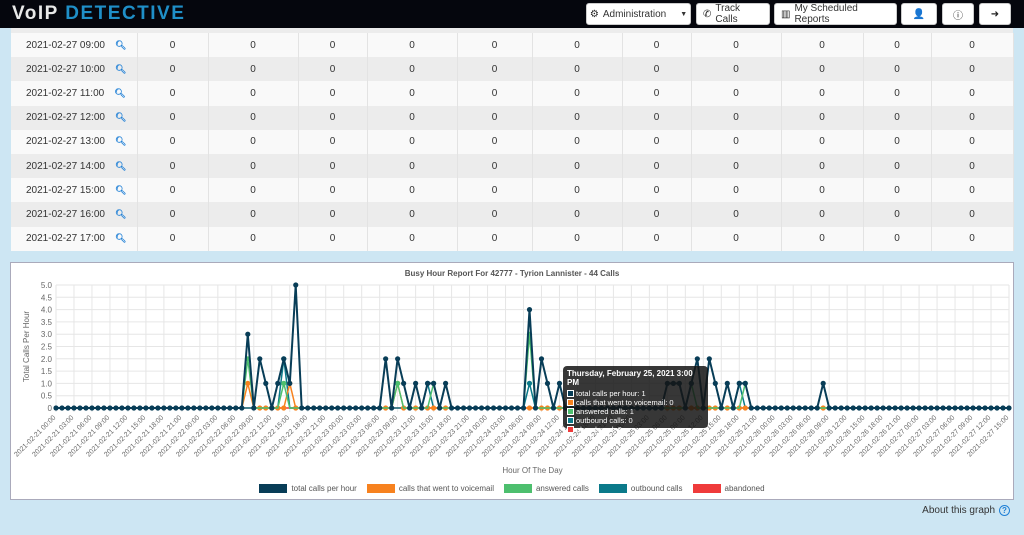 This screenshot has height=535, width=1024. I want to click on table-row: 2021-02-27 13:00 🔍︎ 0 0 0 0 0 0 0 0 0 0 0, so click(512, 141).